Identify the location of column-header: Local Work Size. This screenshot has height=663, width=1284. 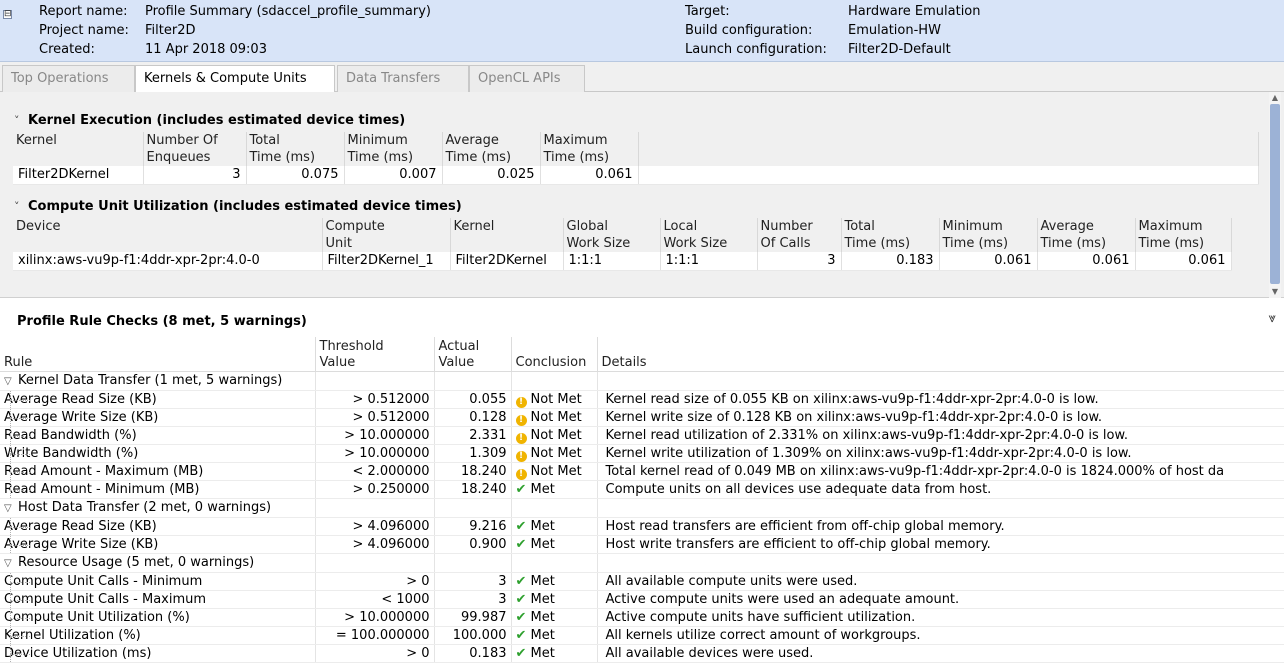
(709, 235).